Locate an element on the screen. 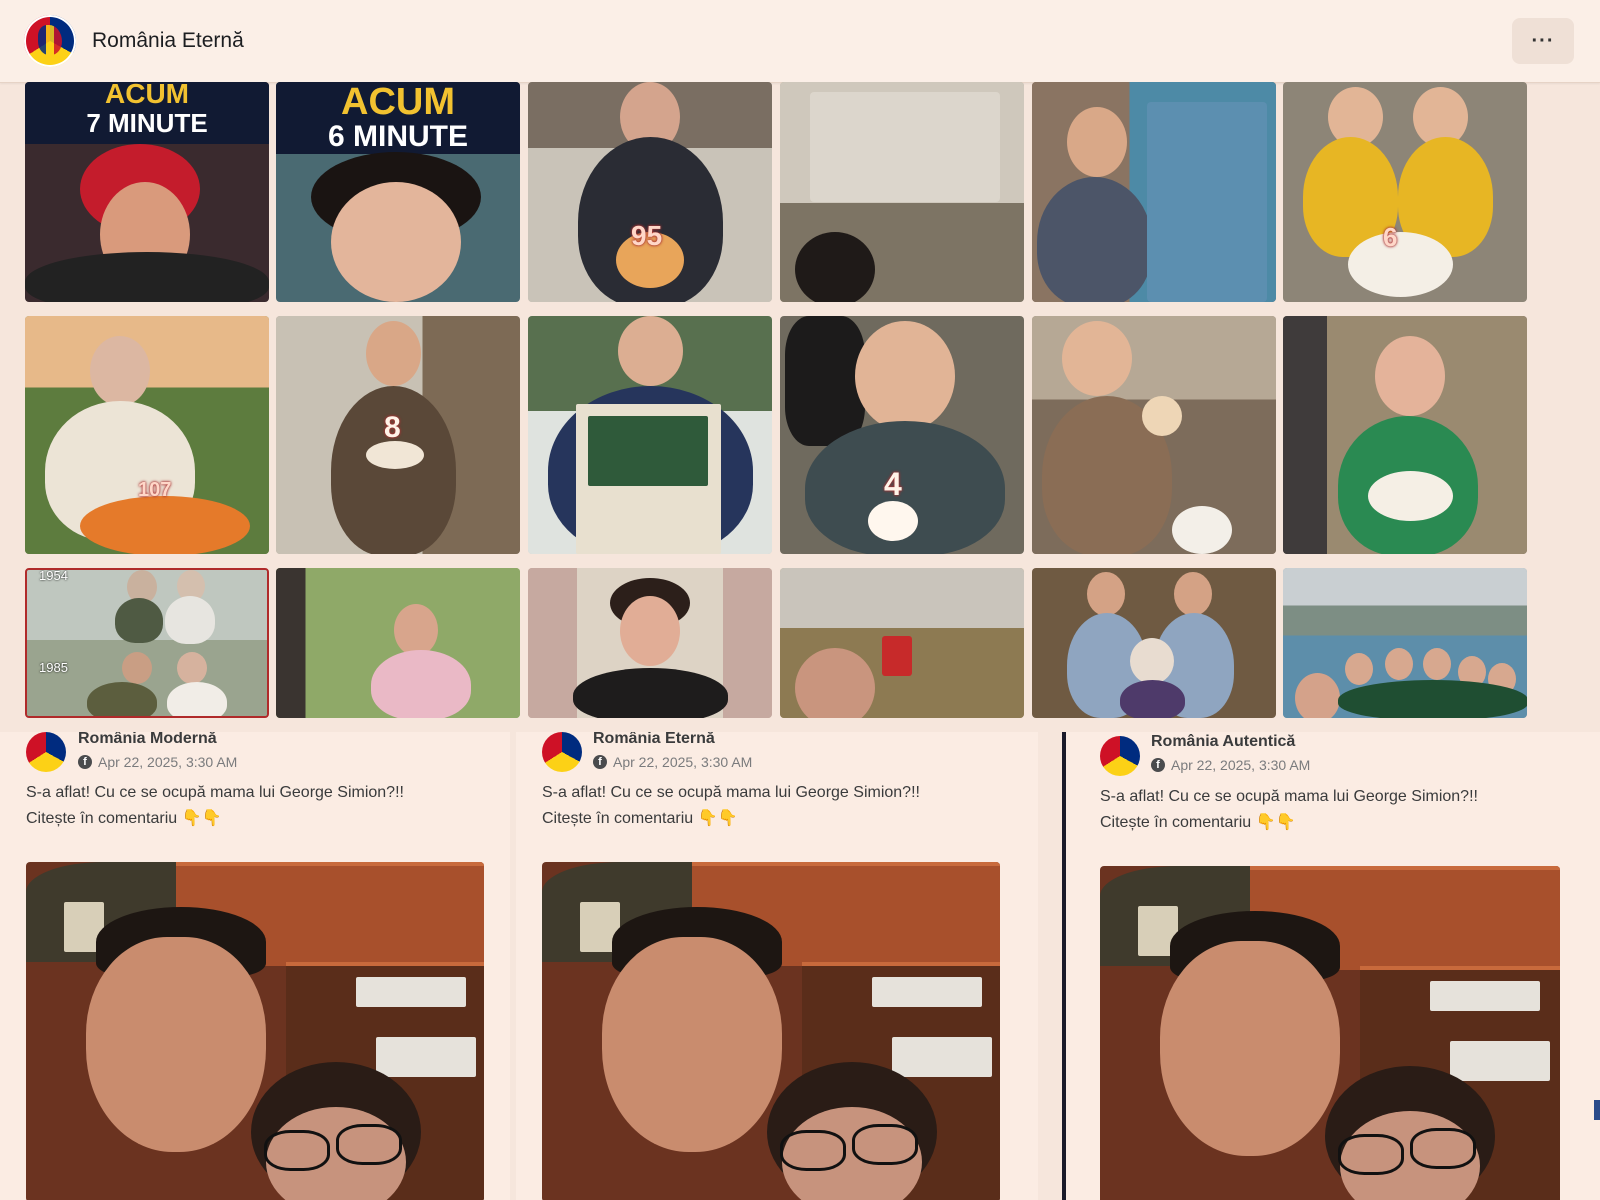  photo-tile: 6 is located at coordinates (1405, 192).